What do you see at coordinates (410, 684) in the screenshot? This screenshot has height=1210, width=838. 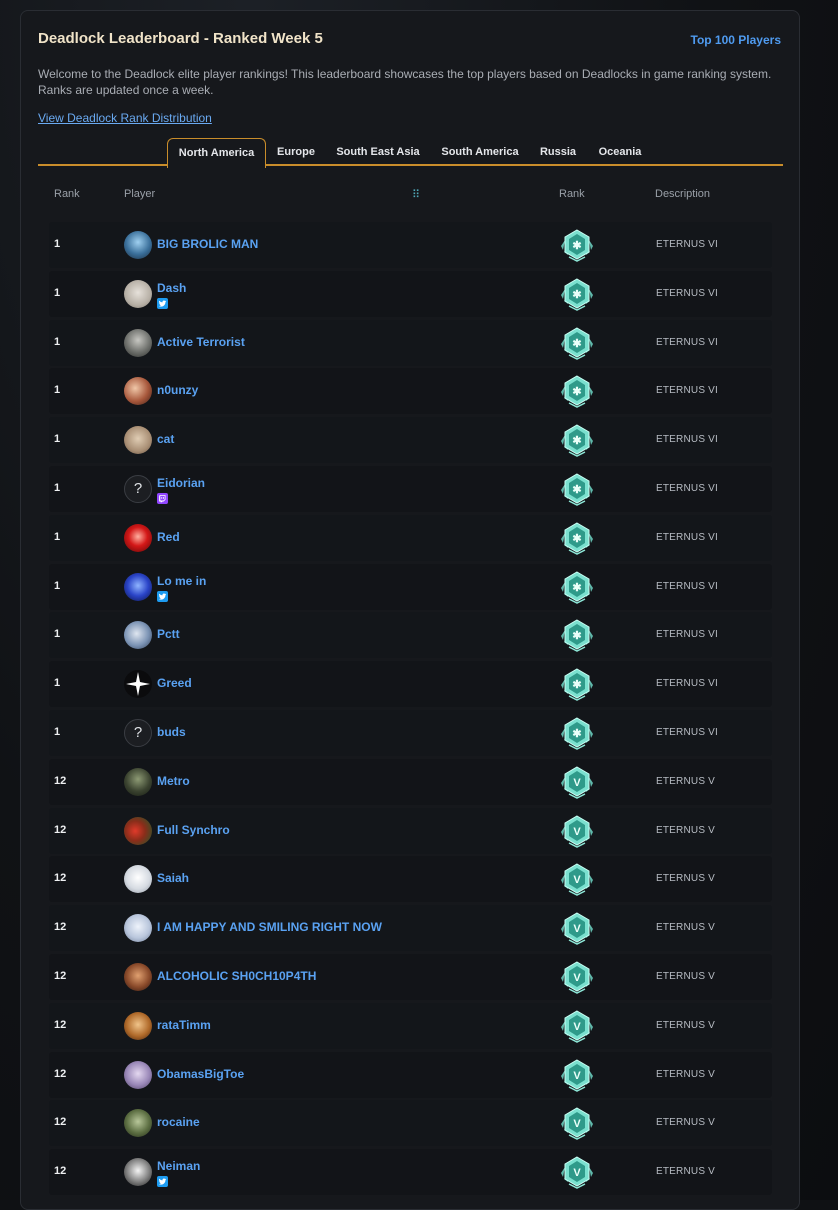 I see `table-row: 1 Greed ✱ ETERNUS VI` at bounding box center [410, 684].